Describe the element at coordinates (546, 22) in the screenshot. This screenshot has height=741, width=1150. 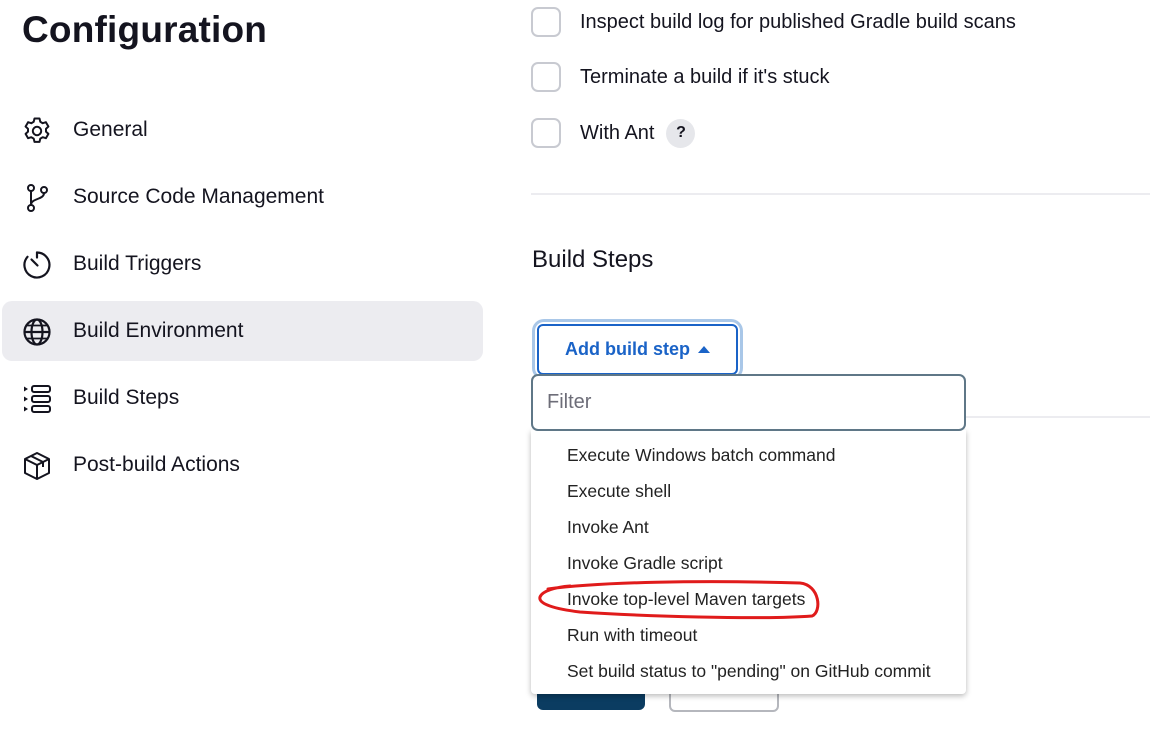
I see `gradle-build-scans-checkbox` at that location.